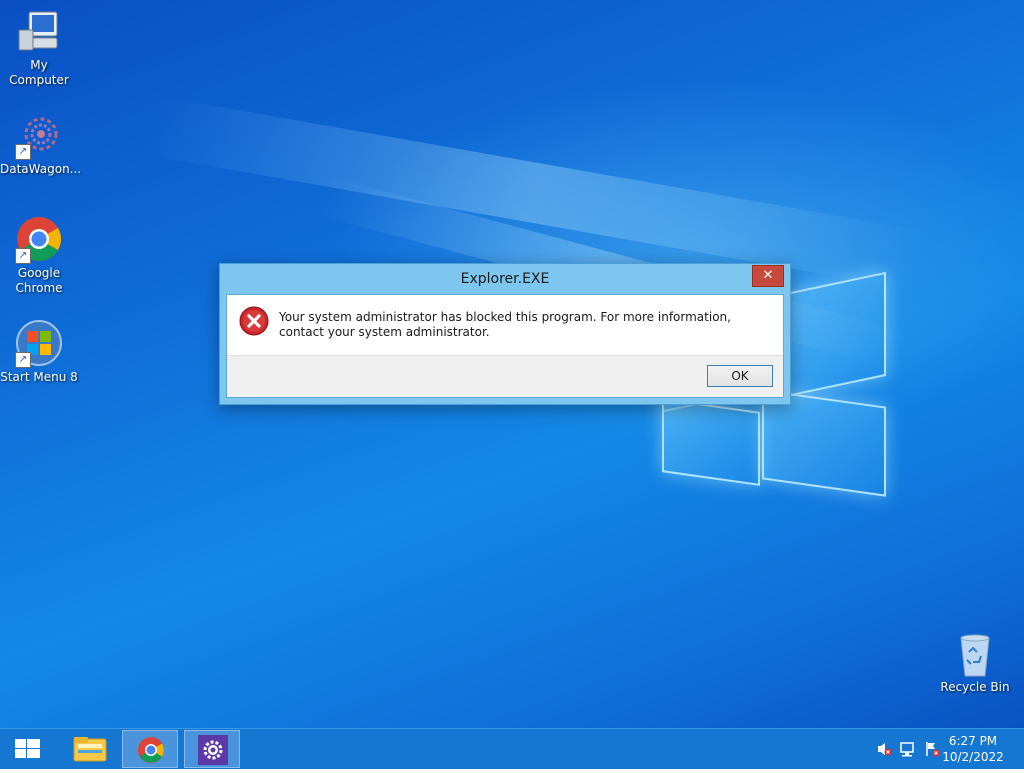 The width and height of the screenshot is (1024, 773). What do you see at coordinates (973, 757) in the screenshot?
I see `clock-date: 10/2/2022` at bounding box center [973, 757].